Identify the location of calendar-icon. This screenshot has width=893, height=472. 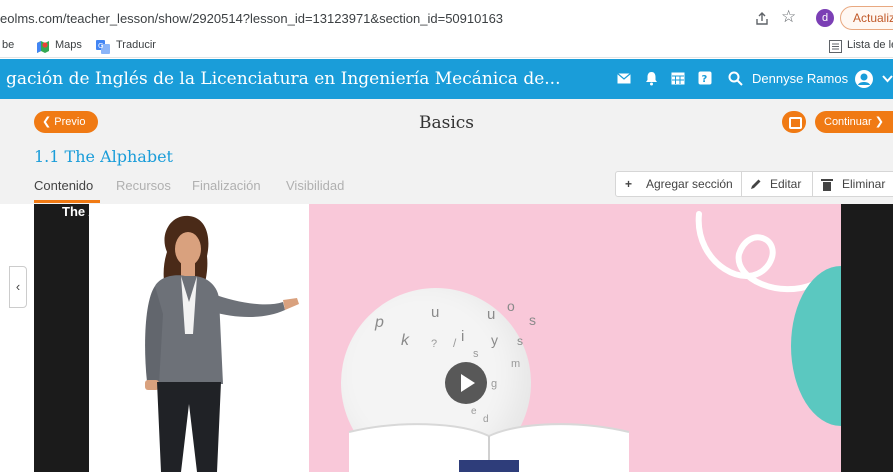
(678, 78).